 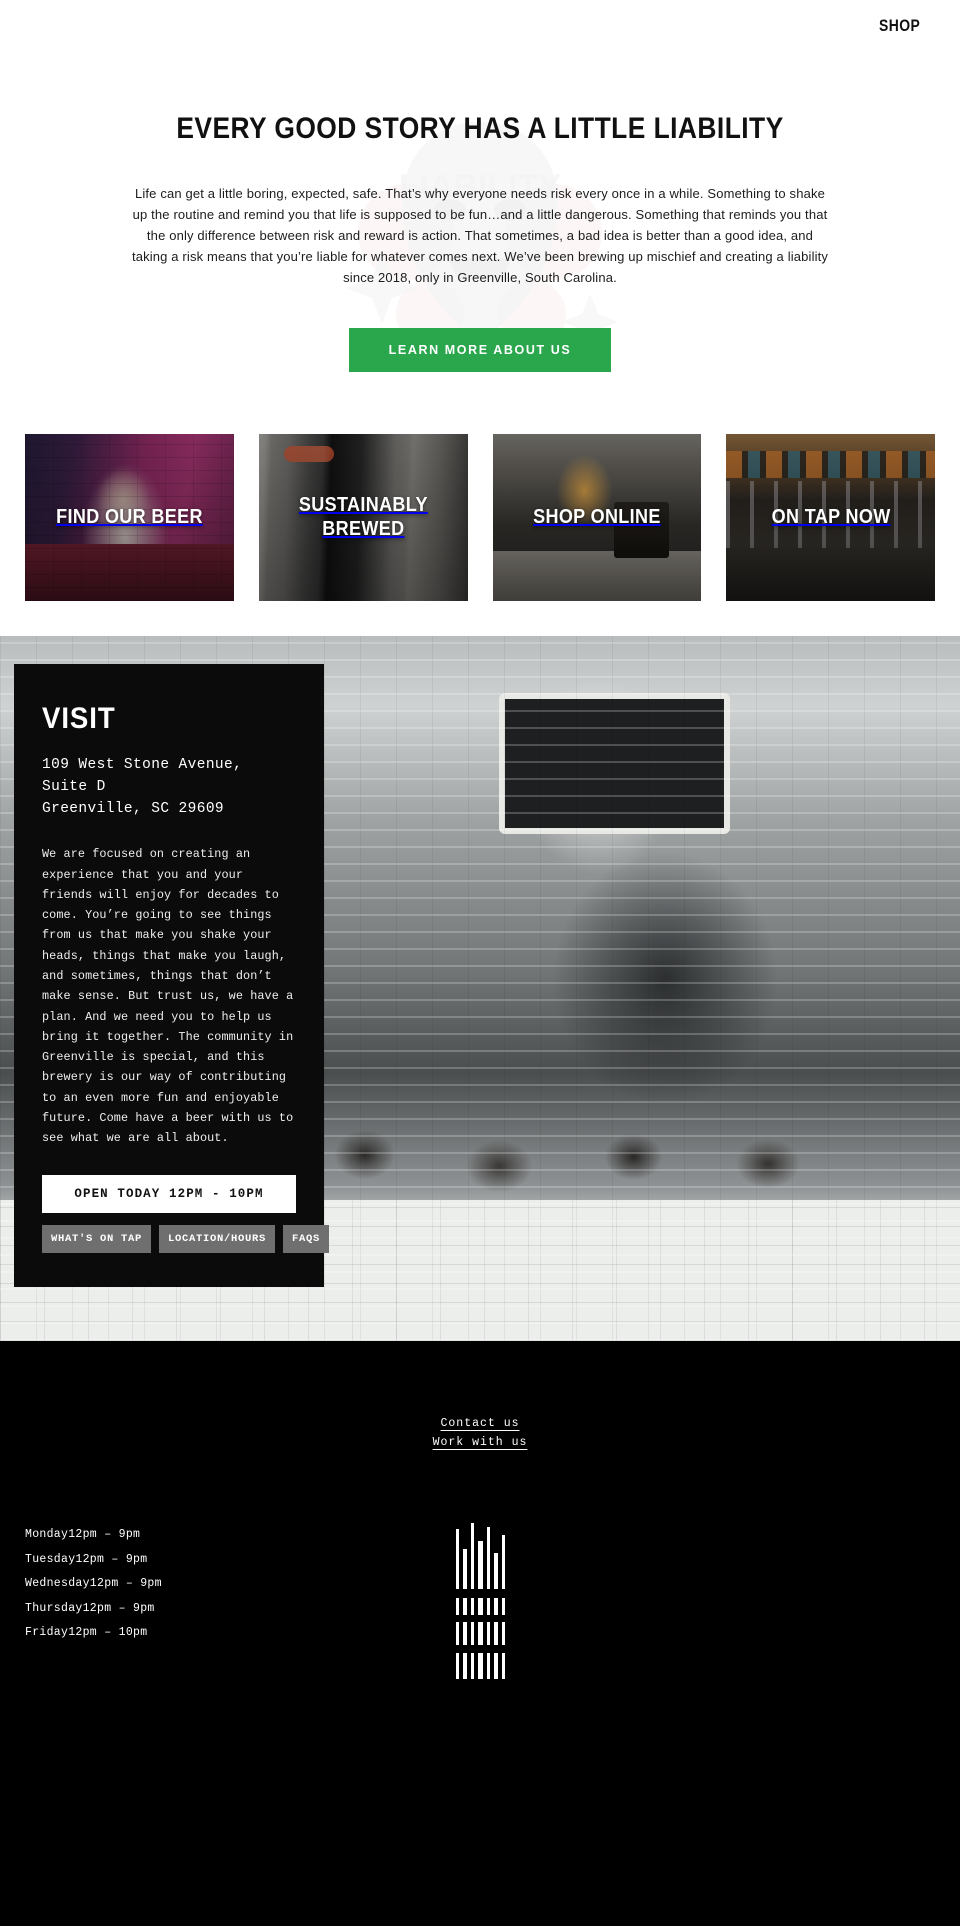 I want to click on footer-link-group: Contact us Work with us, so click(x=480, y=1433).